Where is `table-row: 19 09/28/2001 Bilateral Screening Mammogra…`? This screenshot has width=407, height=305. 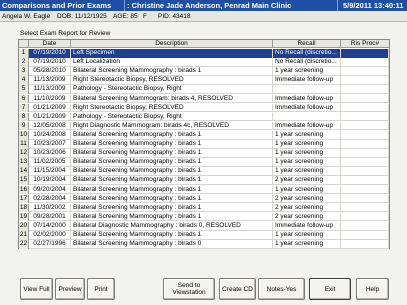
table-row: 19 09/28/2001 Bilateral Screening Mammogra… is located at coordinates (204, 217).